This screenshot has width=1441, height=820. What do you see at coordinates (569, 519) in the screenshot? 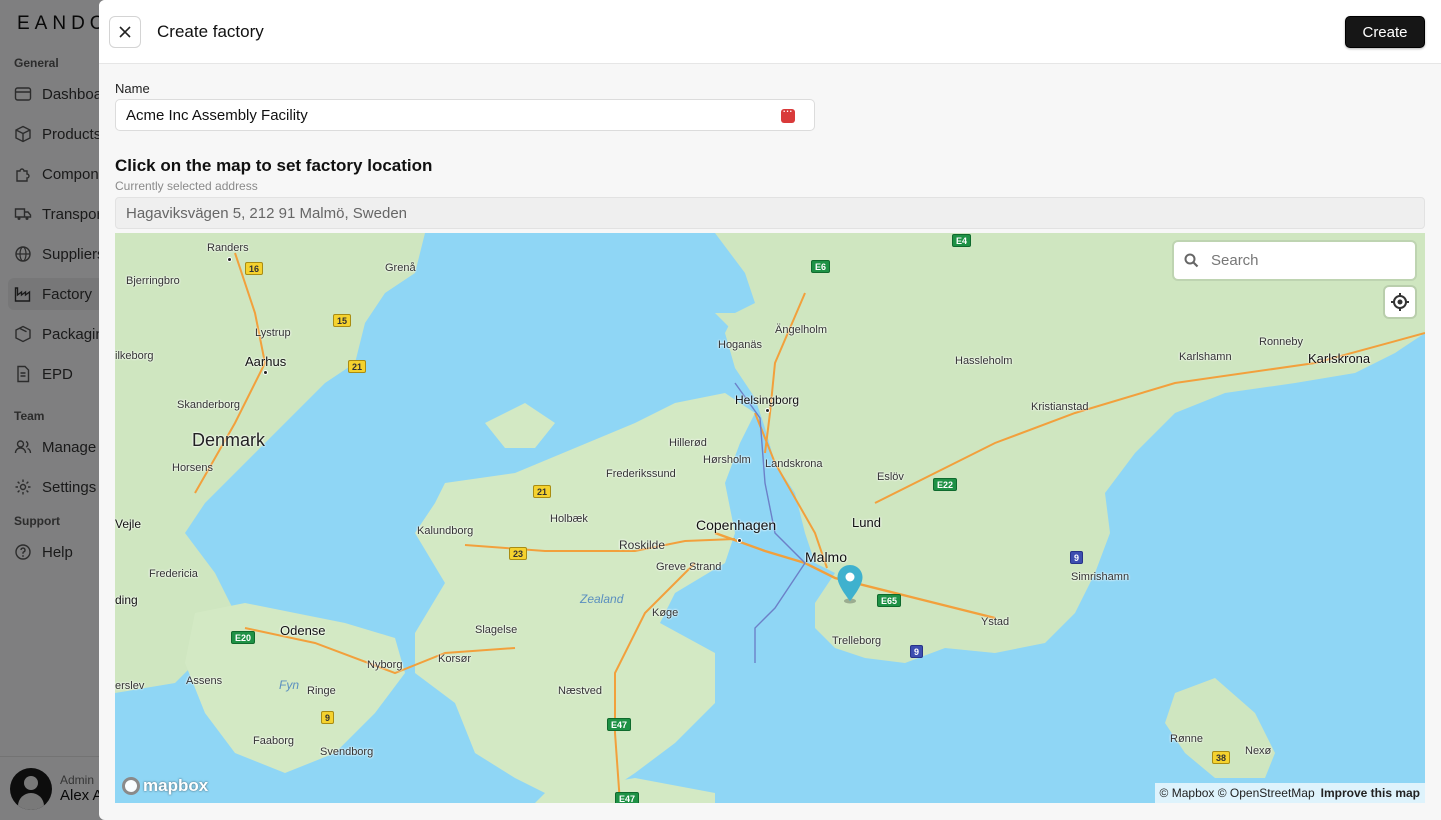
I see `map-label-holbaek: Holbæk` at bounding box center [569, 519].